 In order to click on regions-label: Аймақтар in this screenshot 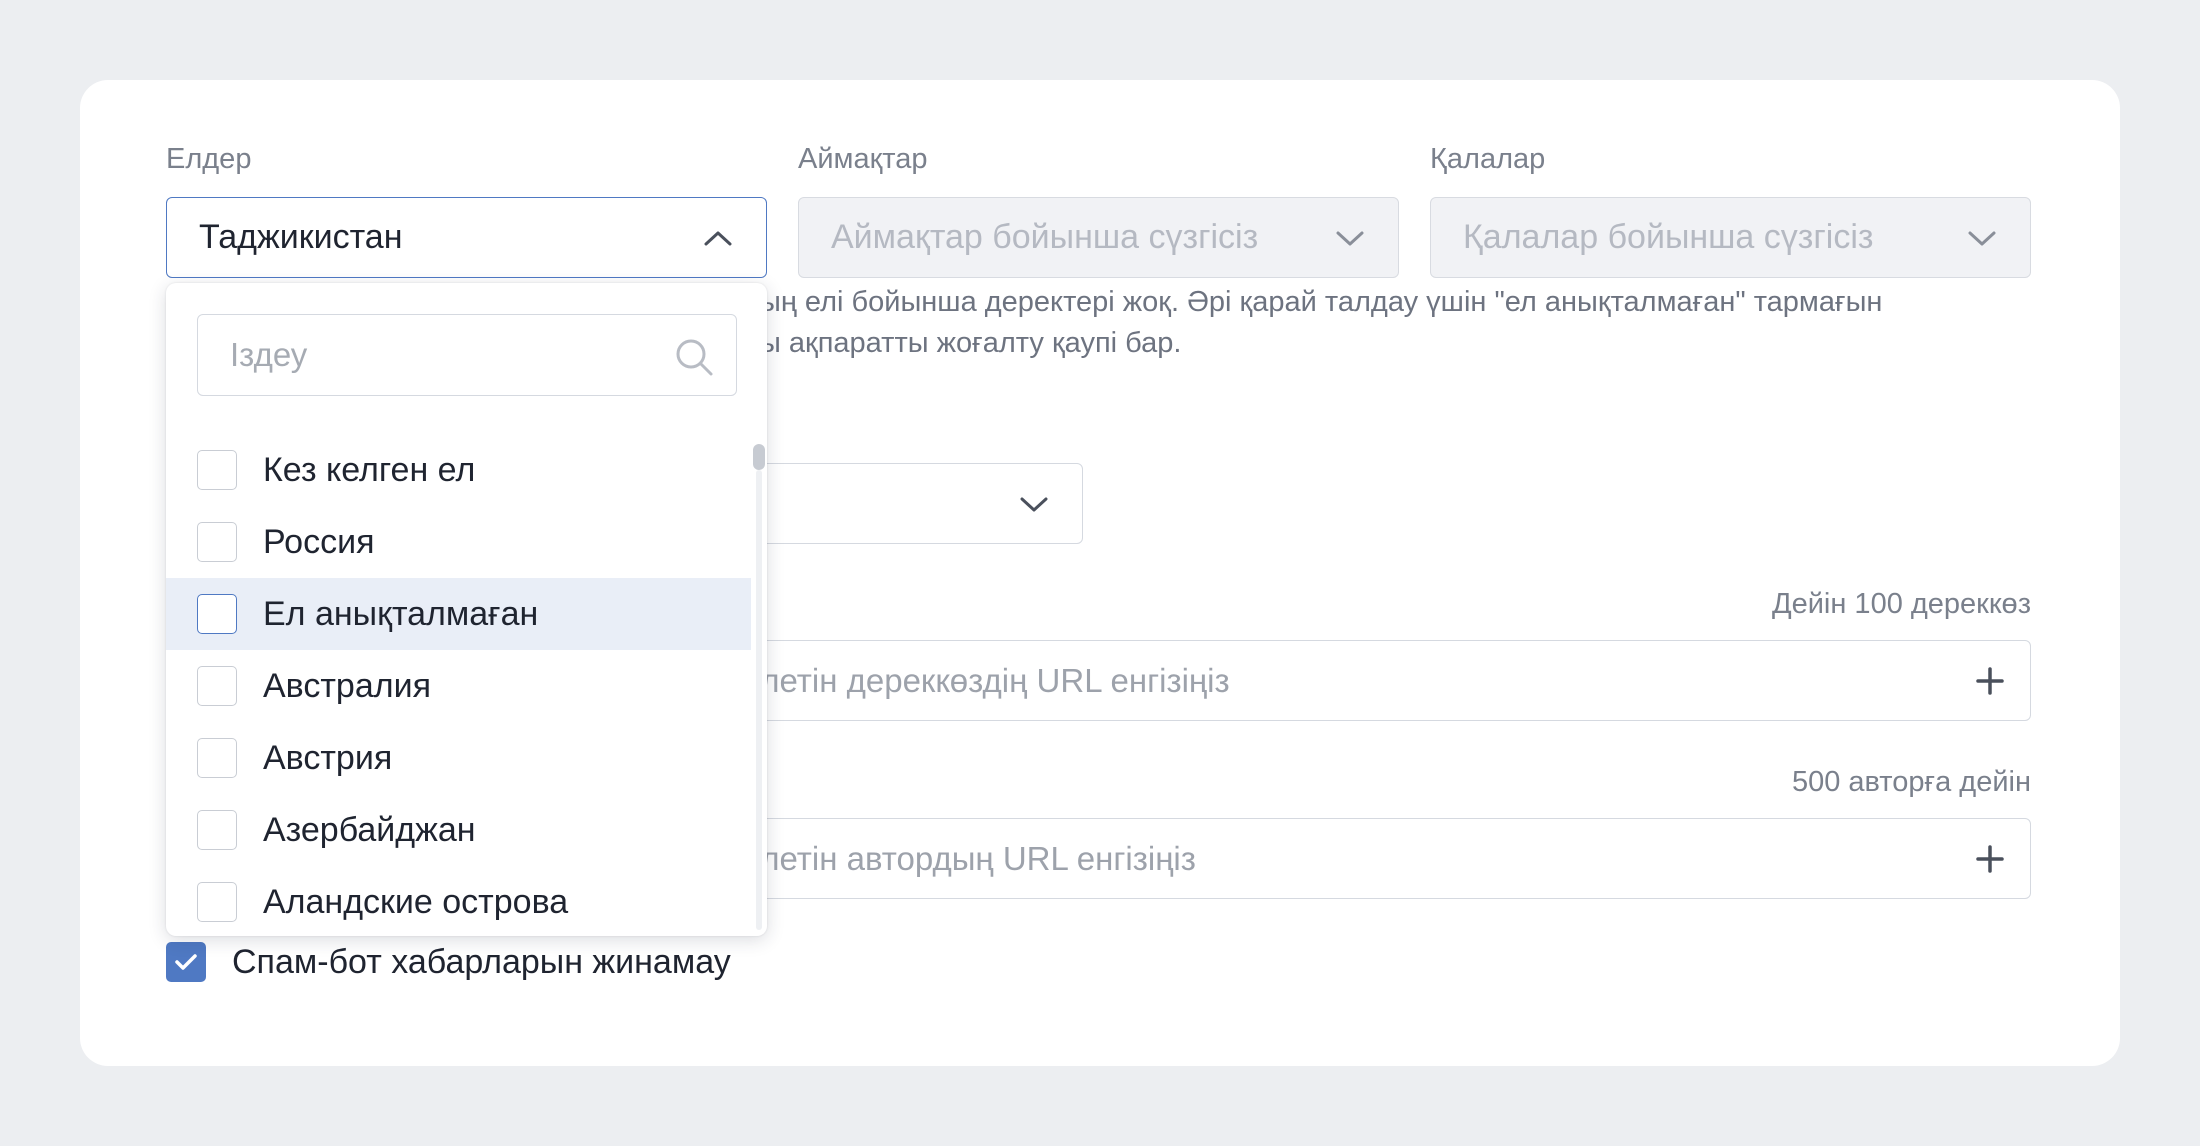, I will do `click(863, 159)`.